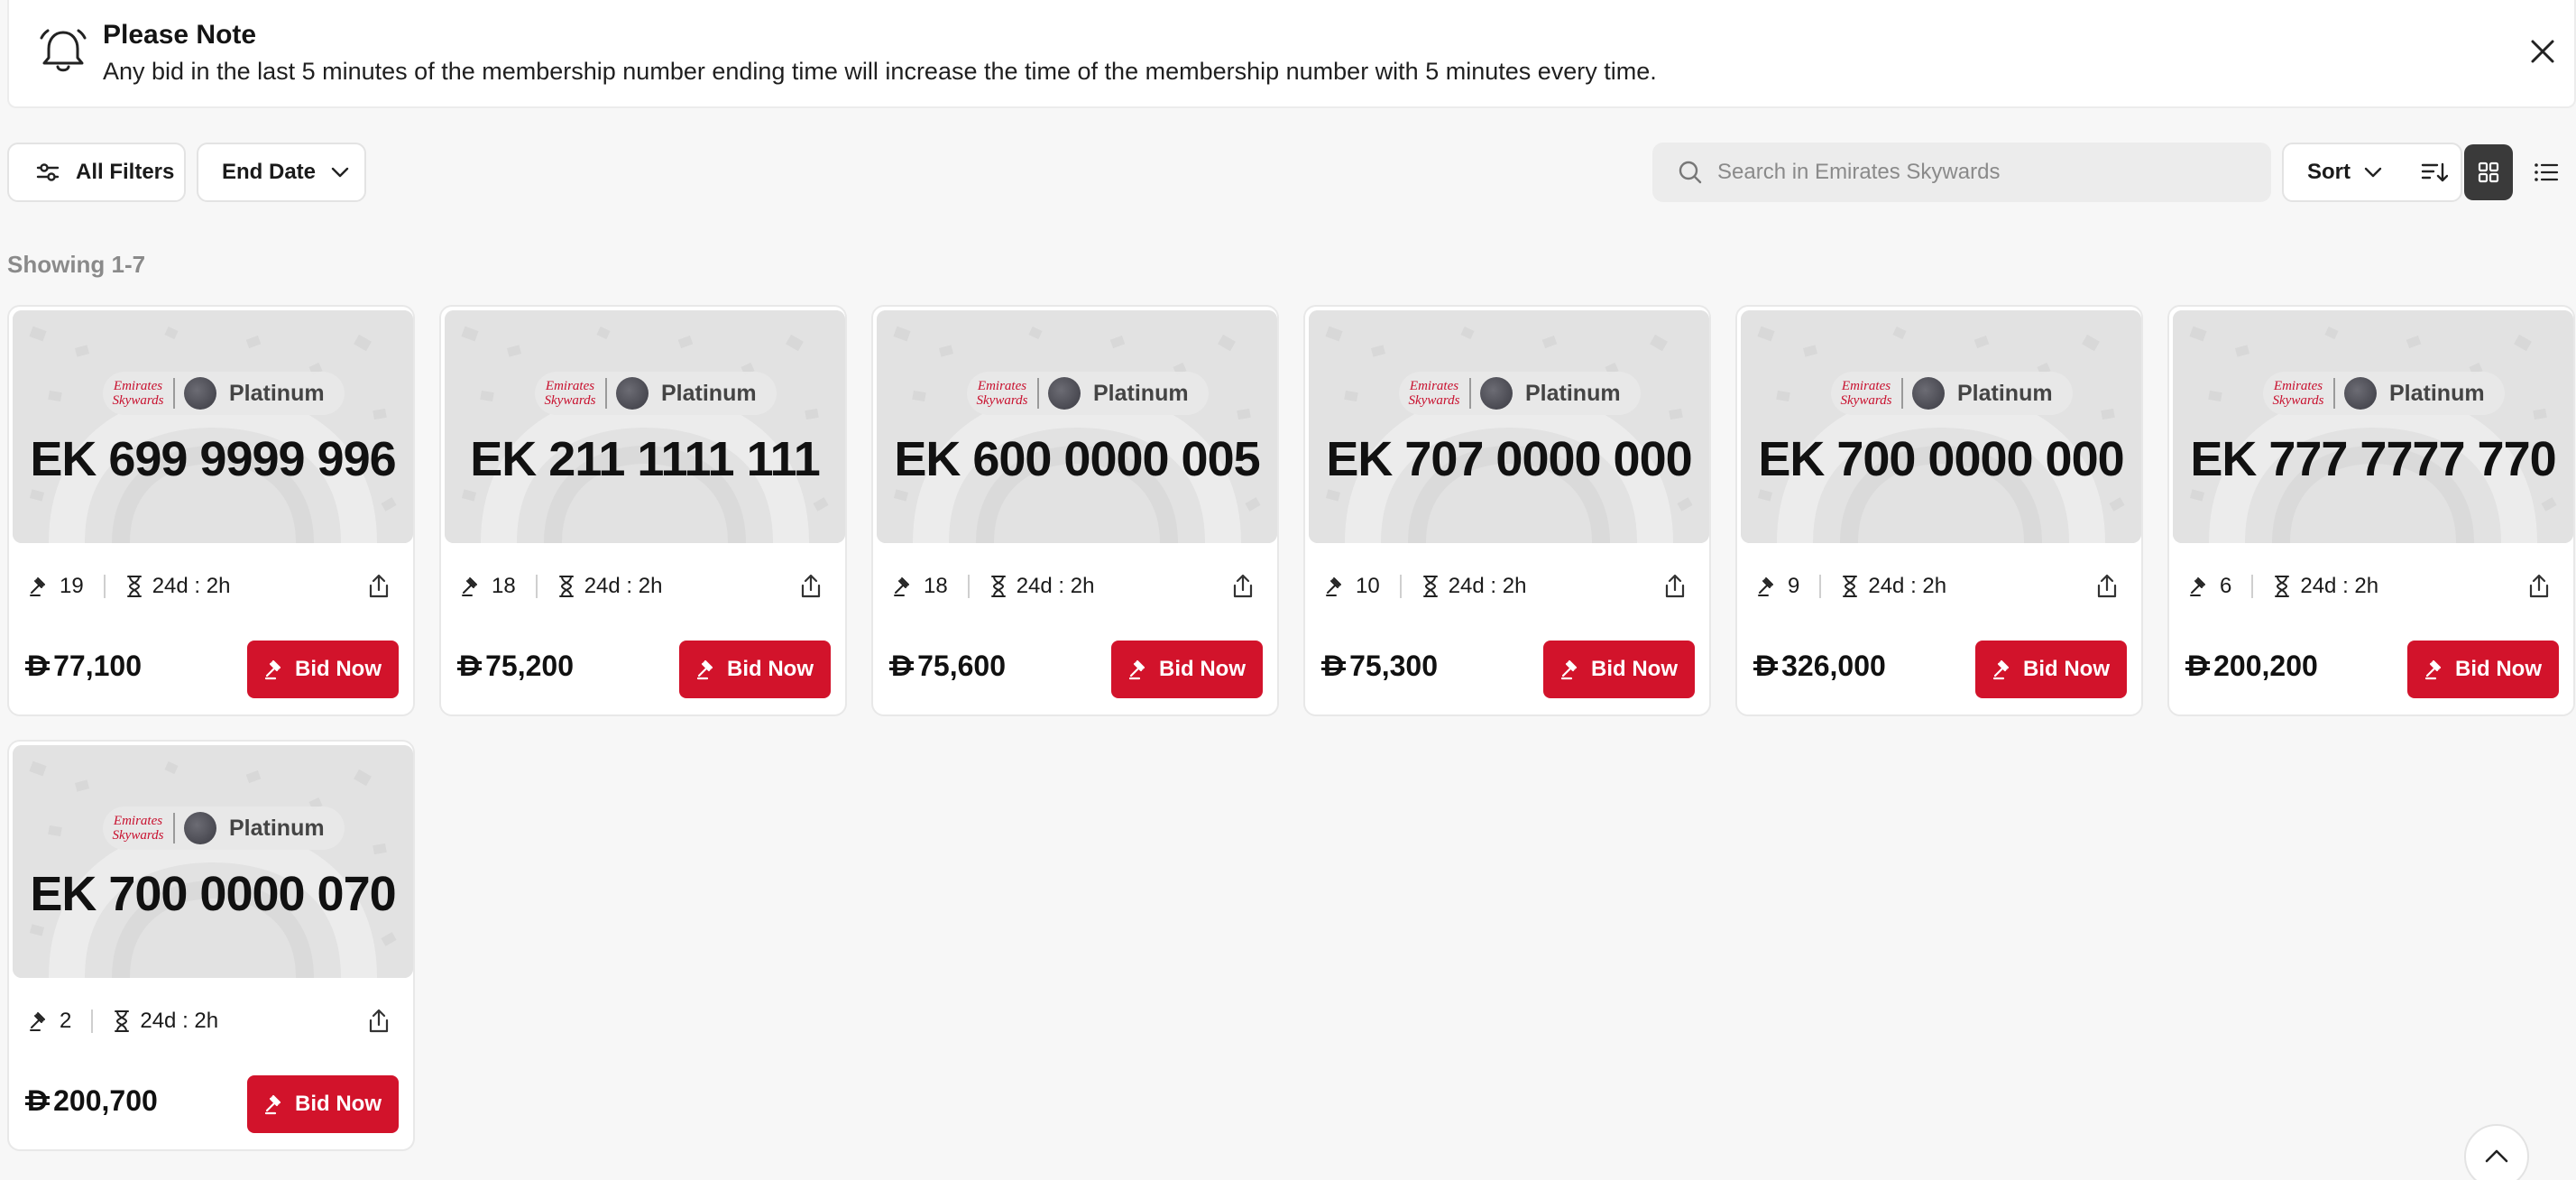  What do you see at coordinates (2496, 1156) in the screenshot?
I see `chevron-up-icon` at bounding box center [2496, 1156].